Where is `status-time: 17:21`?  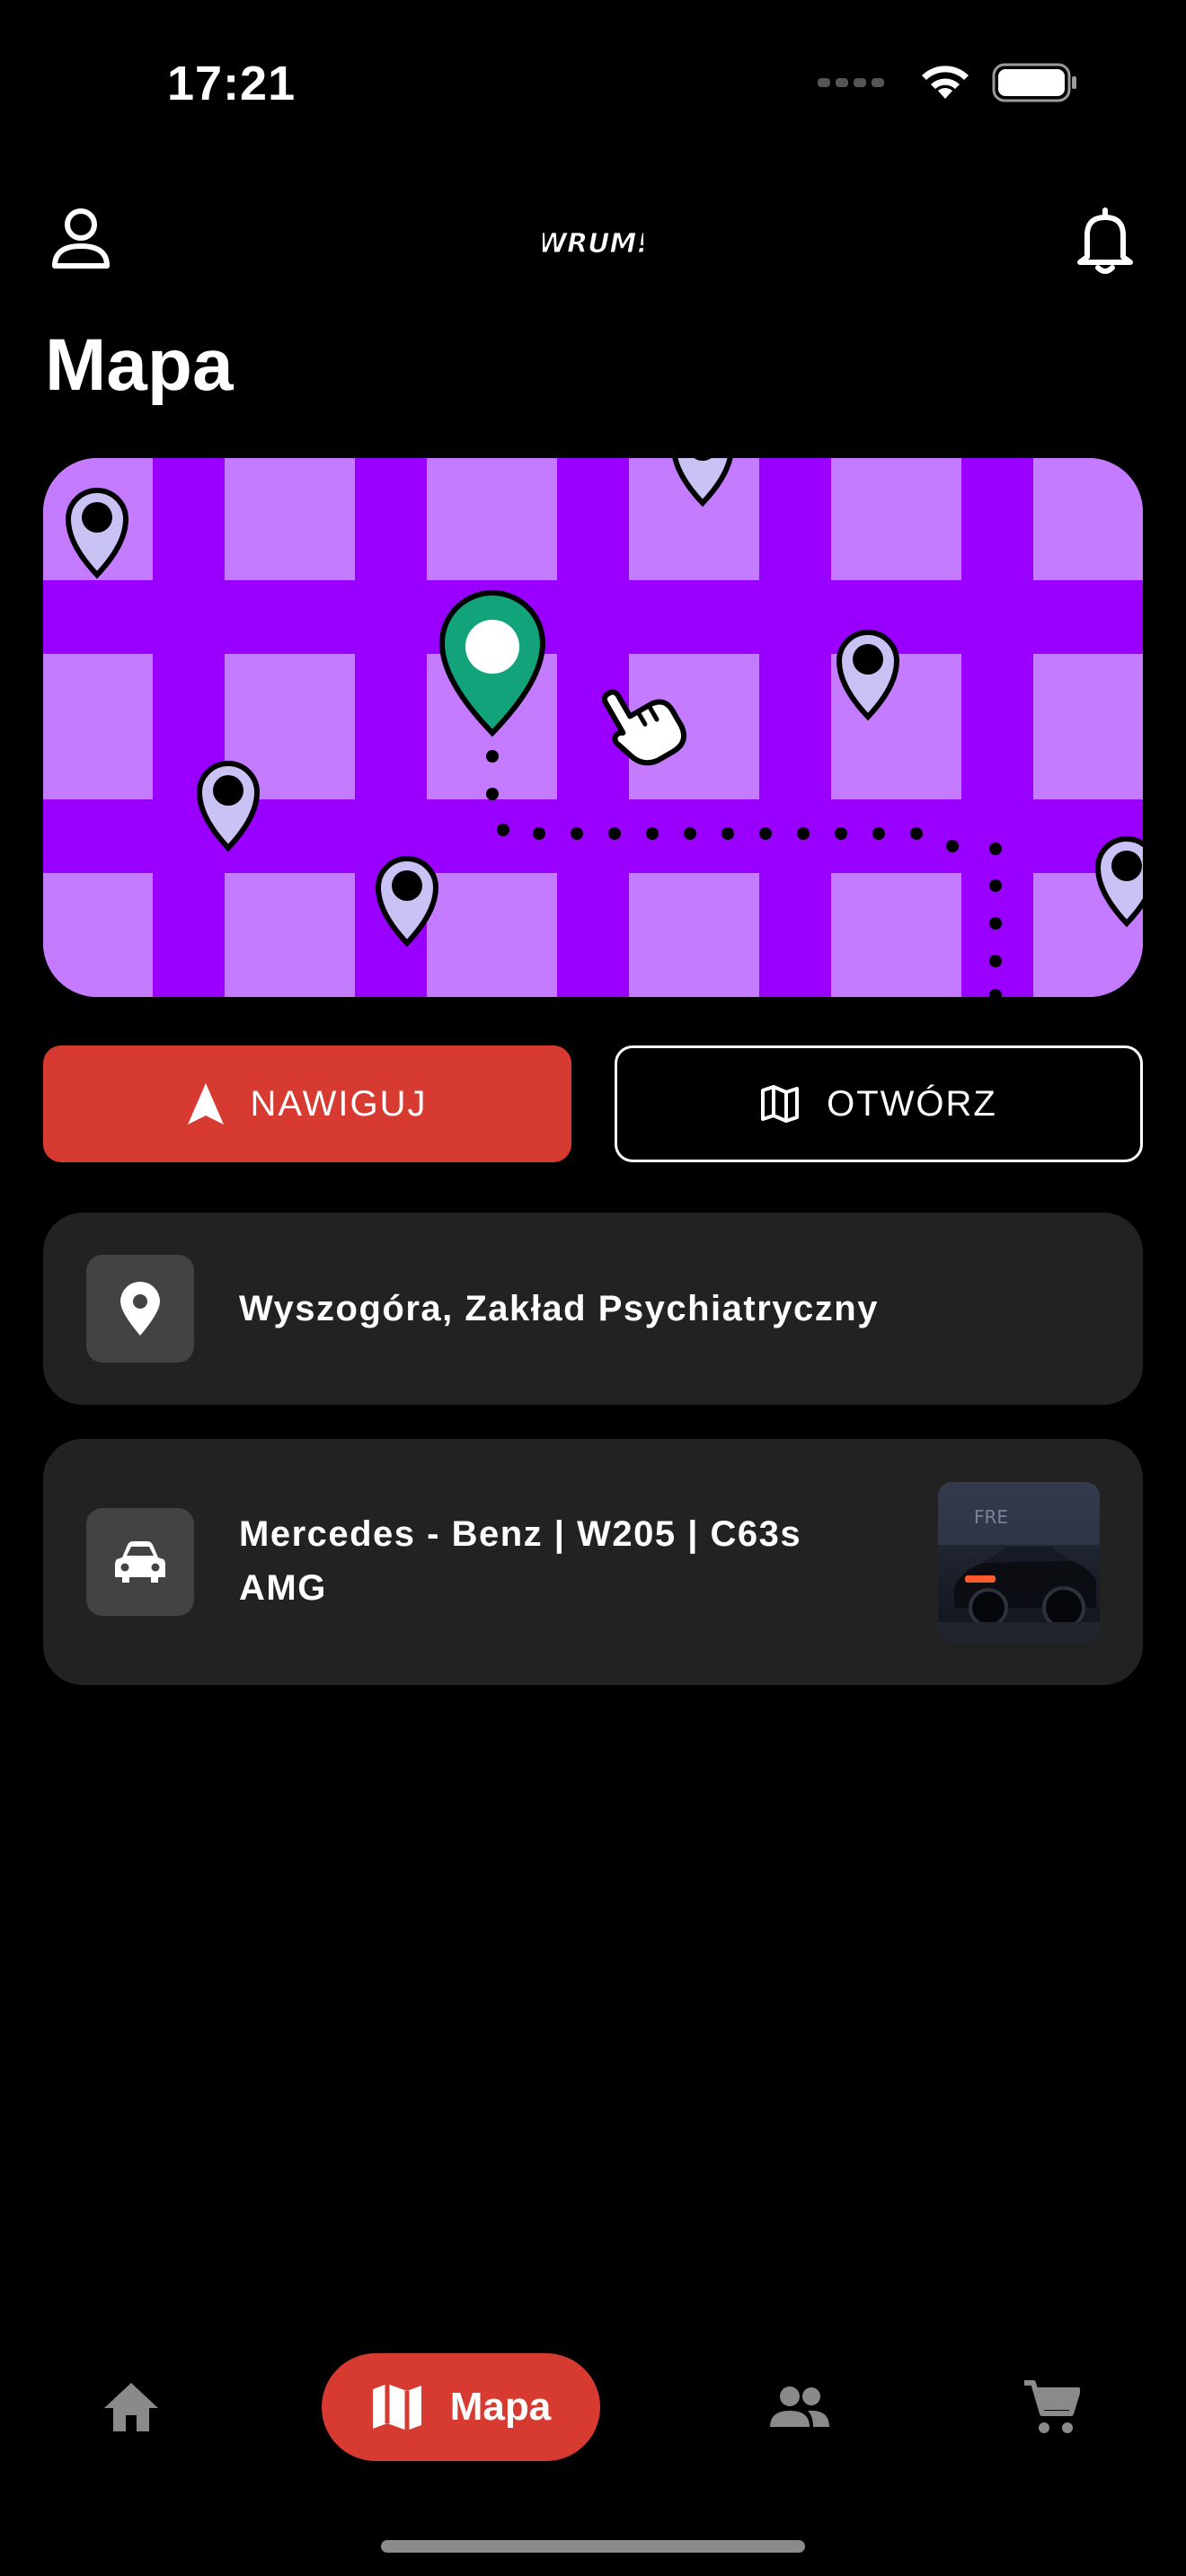 status-time: 17:21 is located at coordinates (231, 83).